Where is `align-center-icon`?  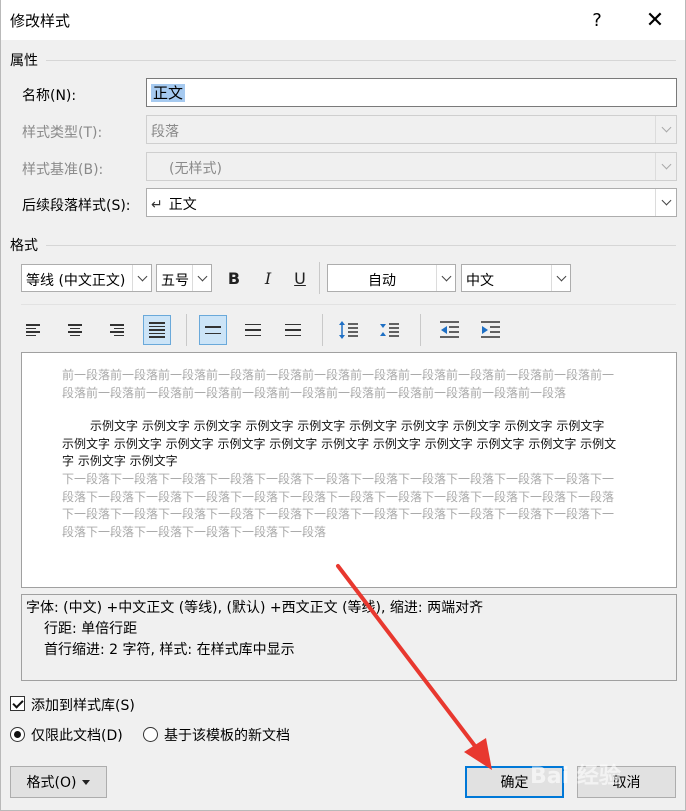 align-center-icon is located at coordinates (75, 330).